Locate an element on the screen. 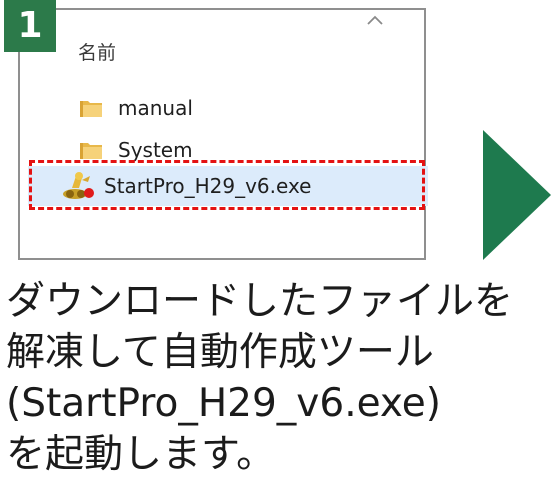  step-number-badge: 1 is located at coordinates (30, 26).